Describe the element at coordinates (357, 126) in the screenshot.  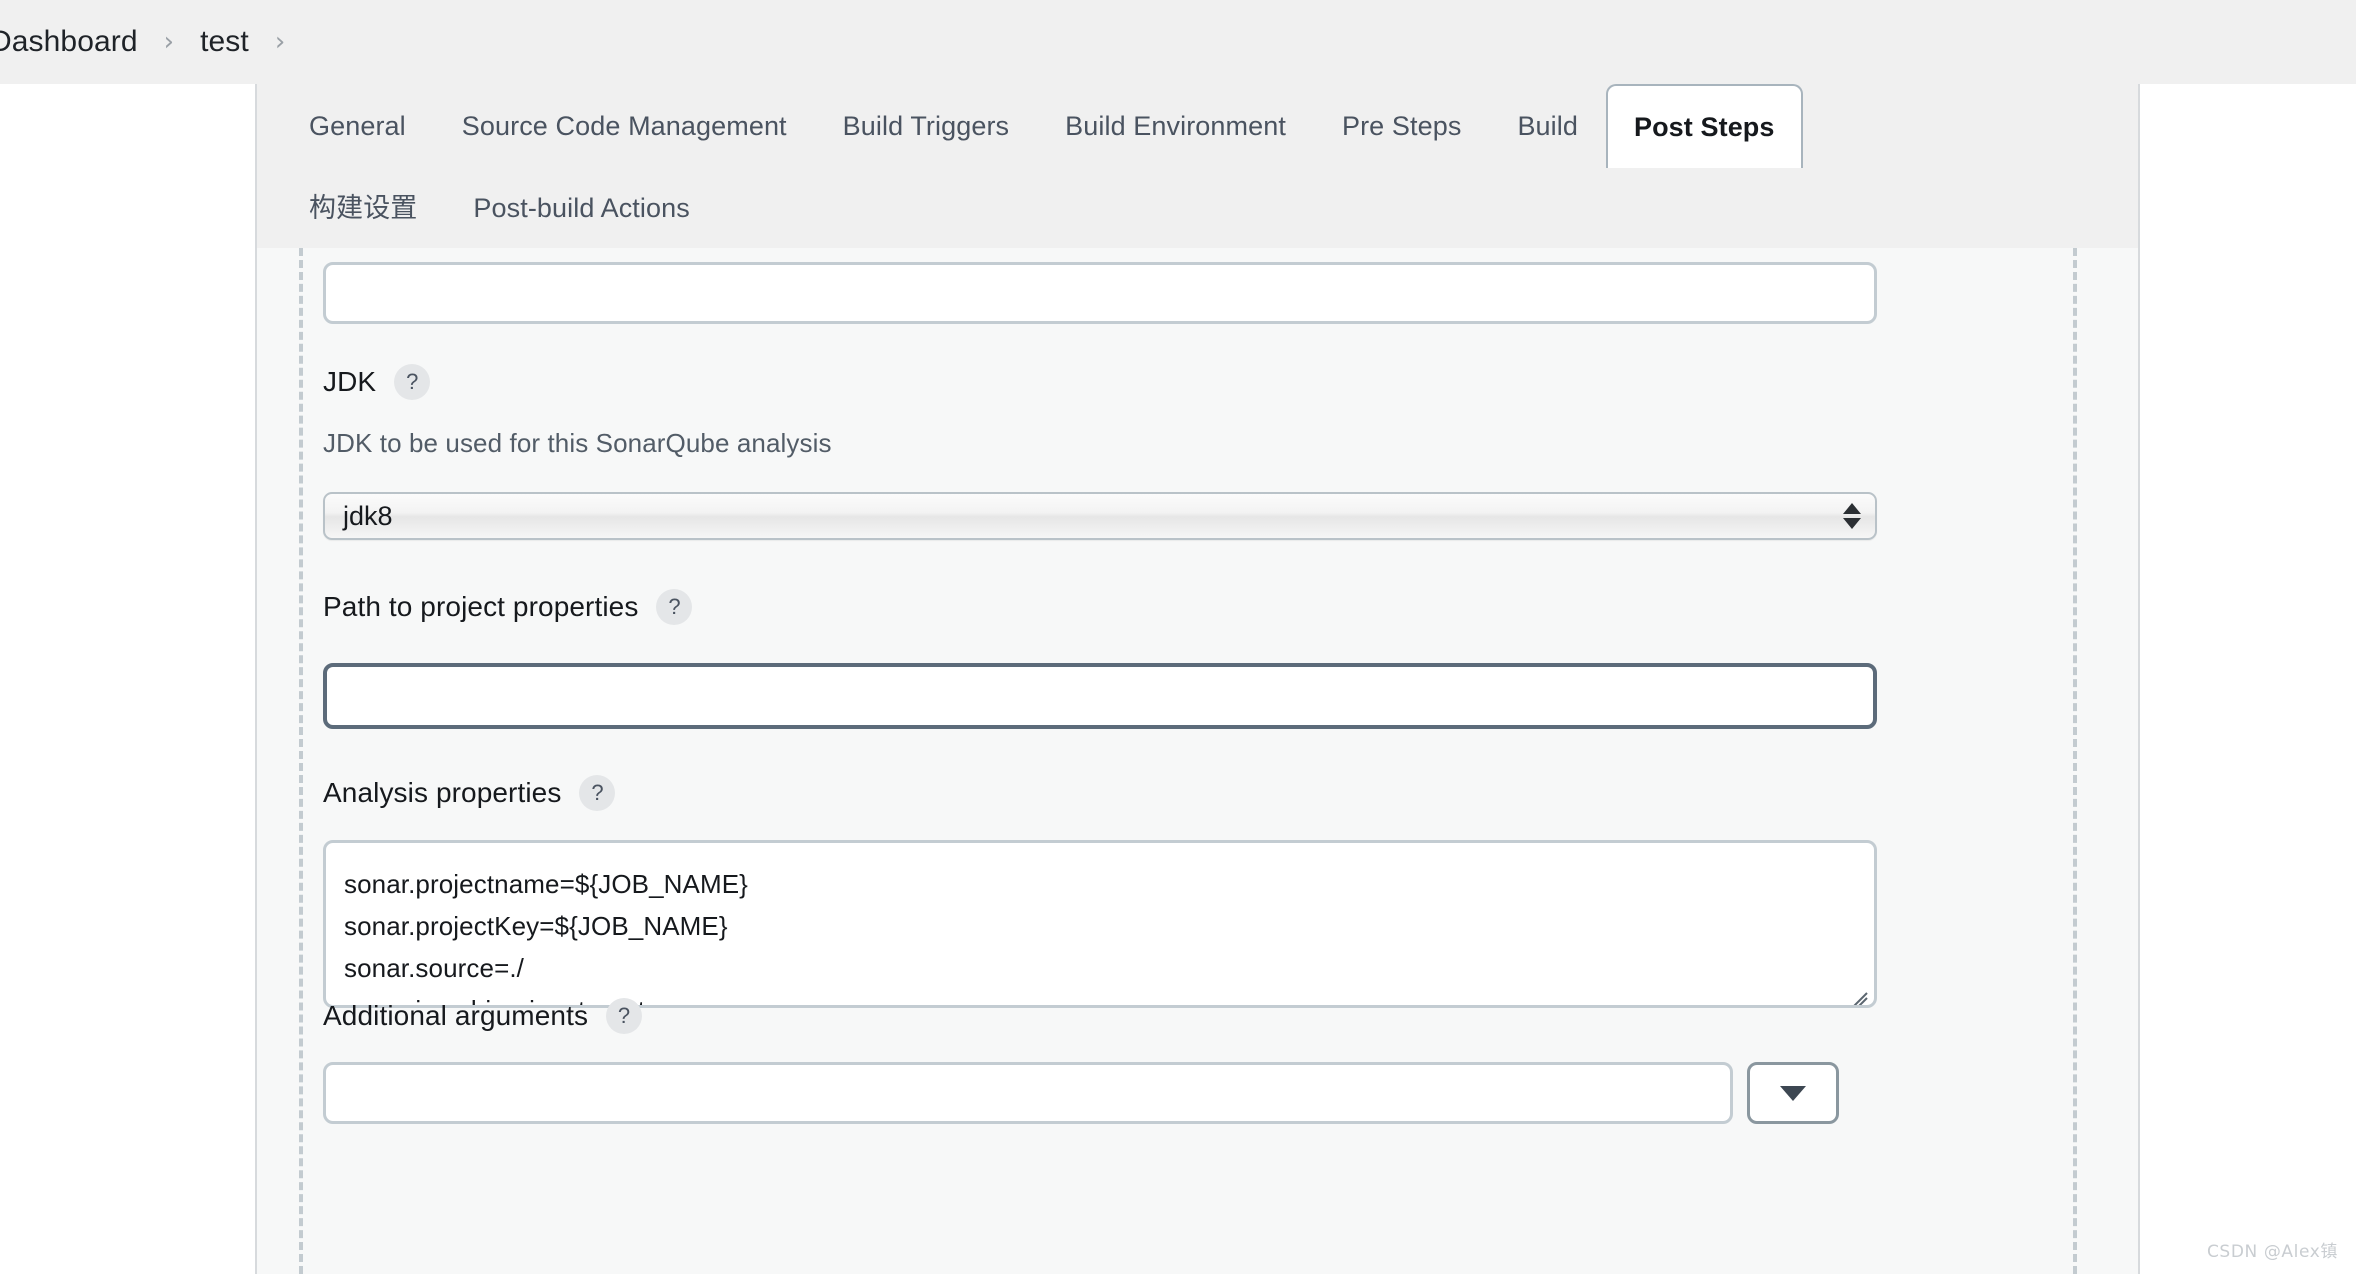
I see `tab-general: General` at that location.